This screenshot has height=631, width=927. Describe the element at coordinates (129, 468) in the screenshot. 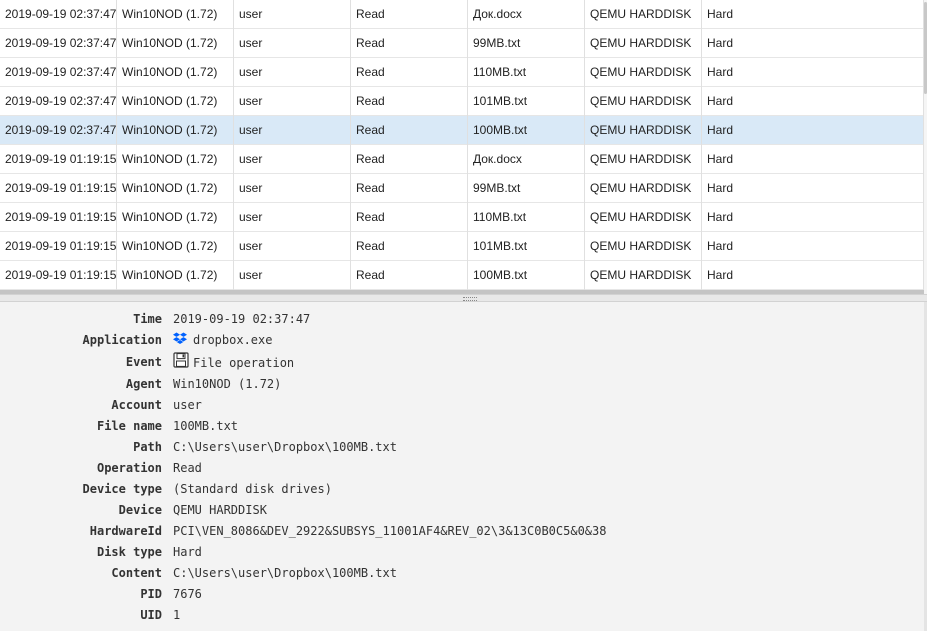

I see `detail-label: Operation` at that location.